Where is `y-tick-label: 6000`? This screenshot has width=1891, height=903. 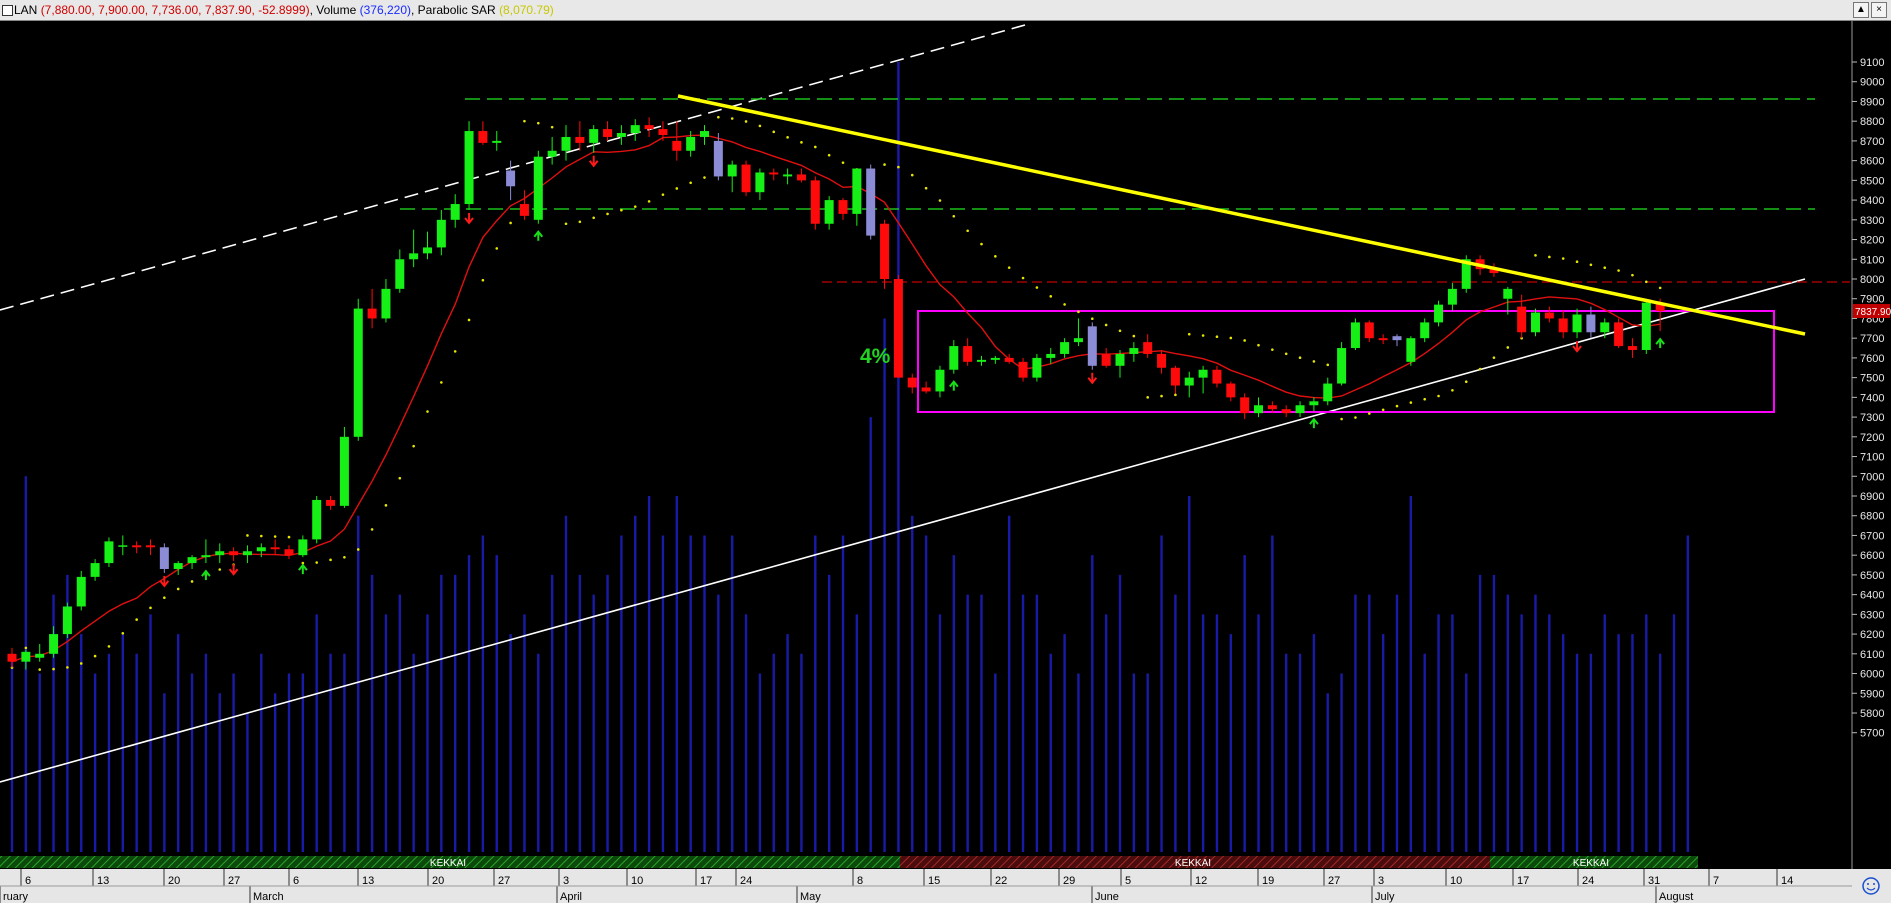
y-tick-label: 6000 is located at coordinates (1872, 675).